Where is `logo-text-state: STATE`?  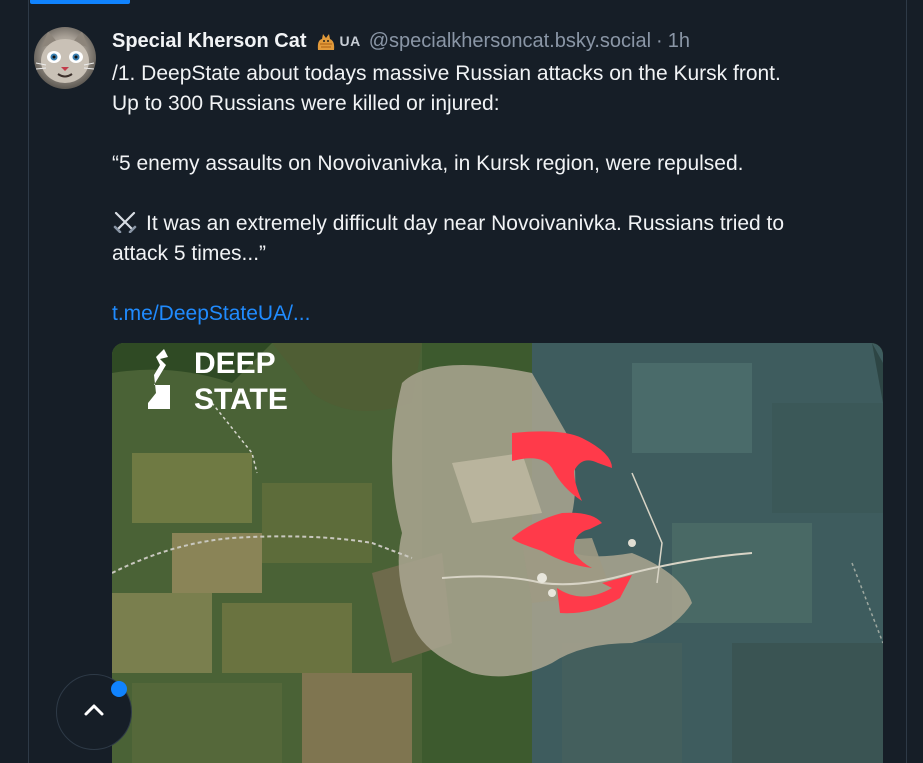 logo-text-state: STATE is located at coordinates (241, 399).